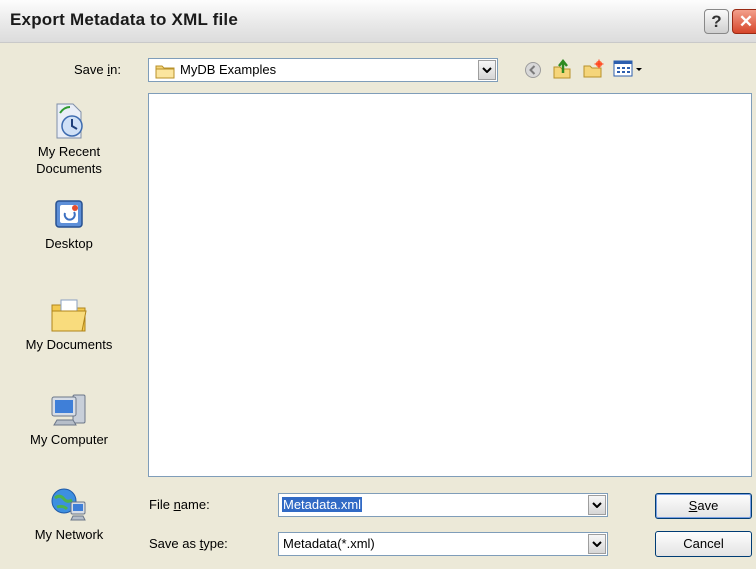 This screenshot has height=569, width=756. Describe the element at coordinates (69, 214) in the screenshot. I see `desktop-icon` at that location.